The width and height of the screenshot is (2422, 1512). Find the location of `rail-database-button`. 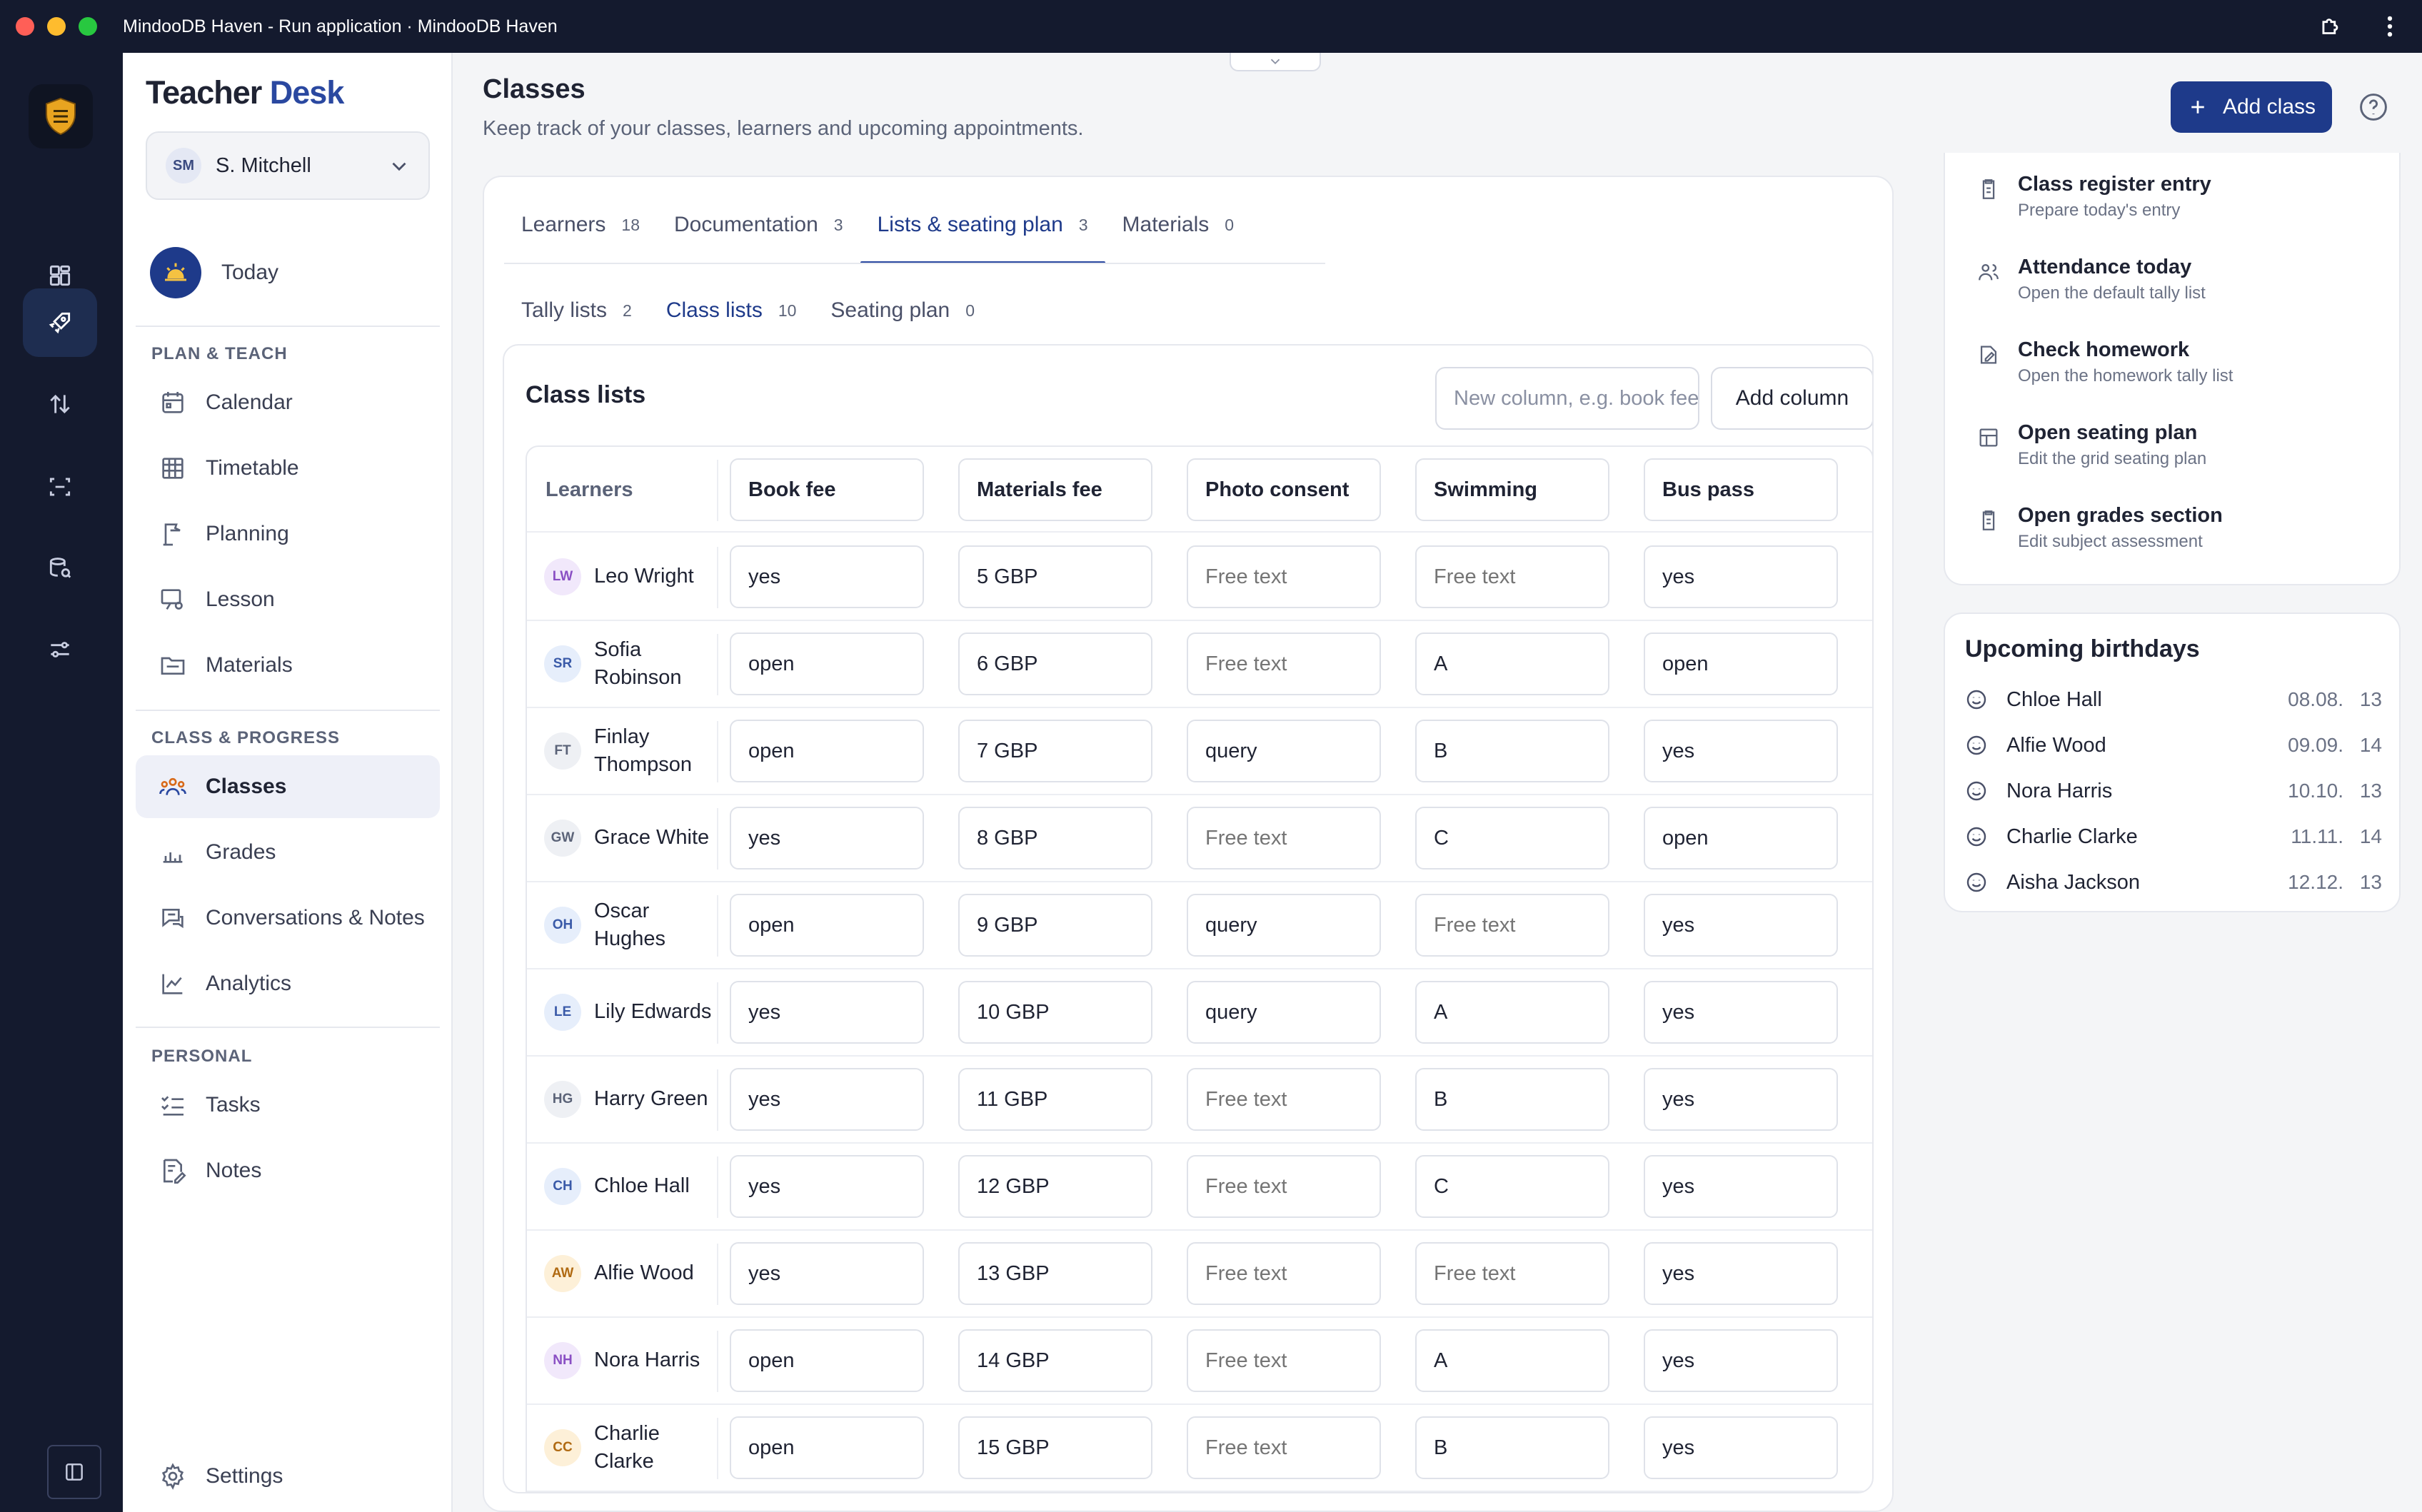

rail-database-button is located at coordinates (60, 568).